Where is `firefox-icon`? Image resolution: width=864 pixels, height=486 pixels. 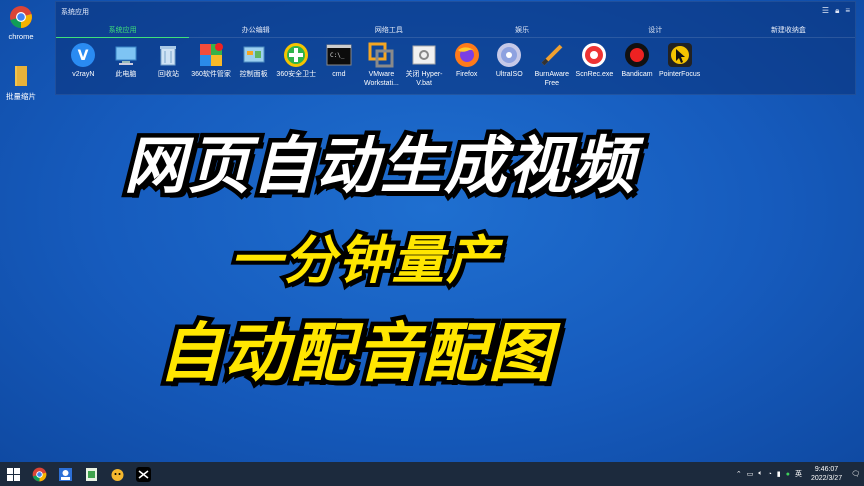 firefox-icon is located at coordinates (467, 55).